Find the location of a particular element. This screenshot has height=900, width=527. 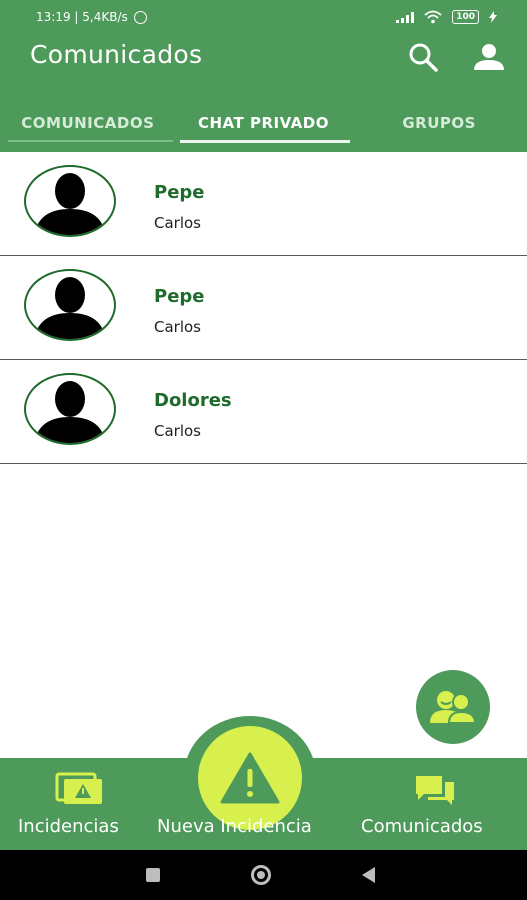

signal-icon is located at coordinates (405, 17).